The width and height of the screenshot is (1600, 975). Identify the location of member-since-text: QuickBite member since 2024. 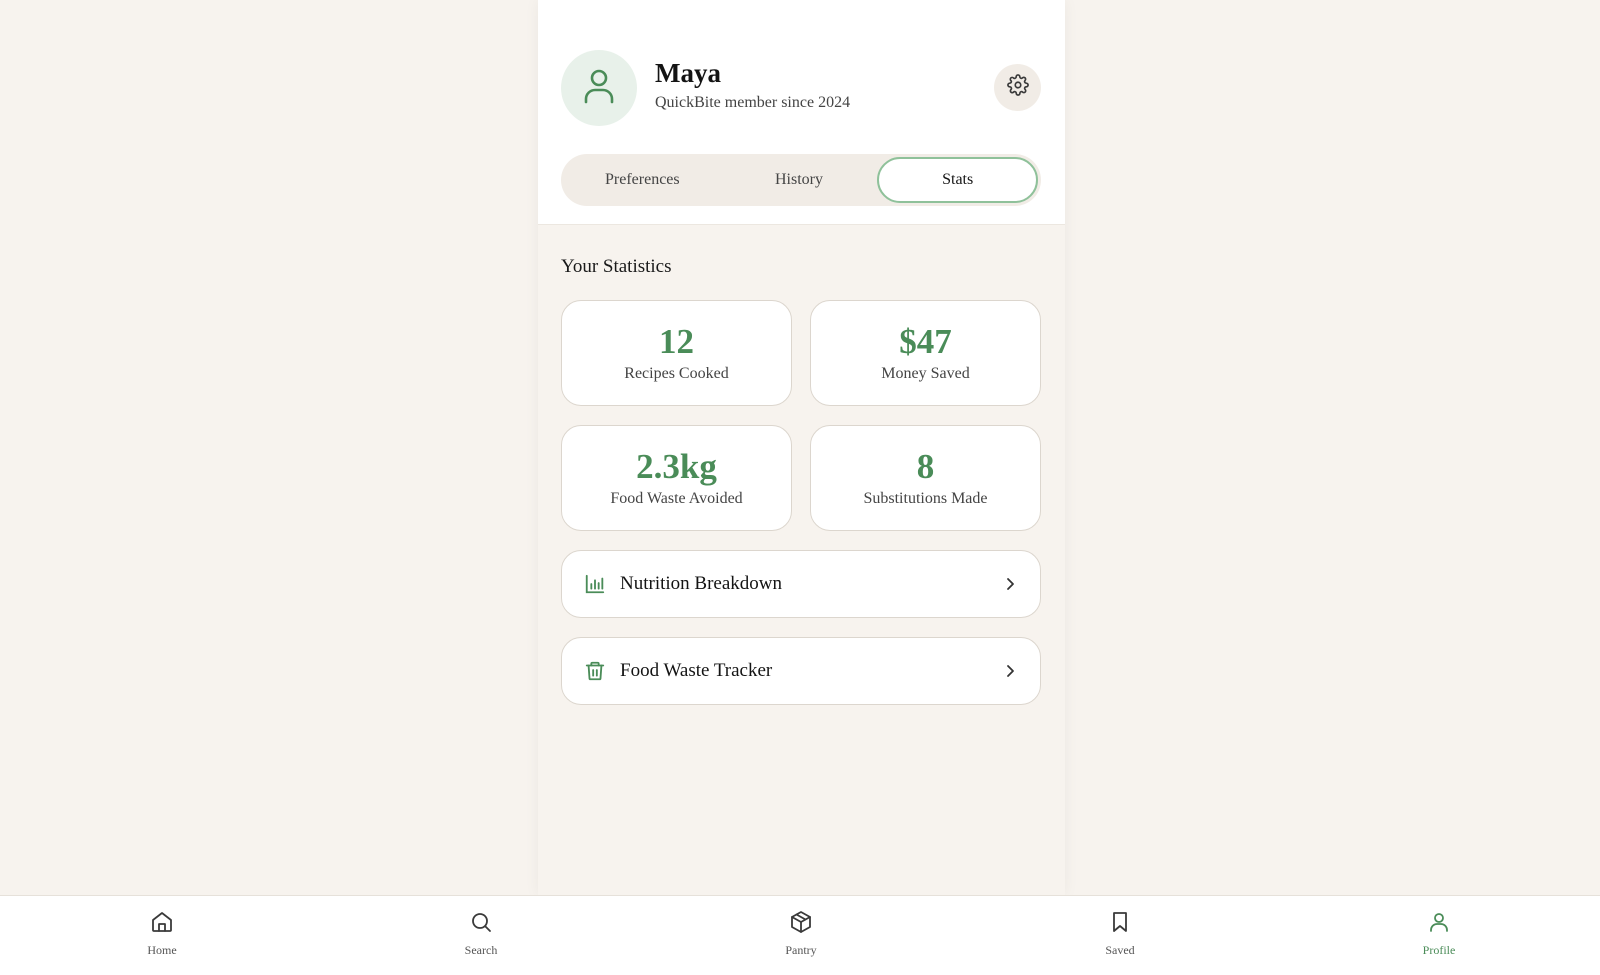
(753, 102).